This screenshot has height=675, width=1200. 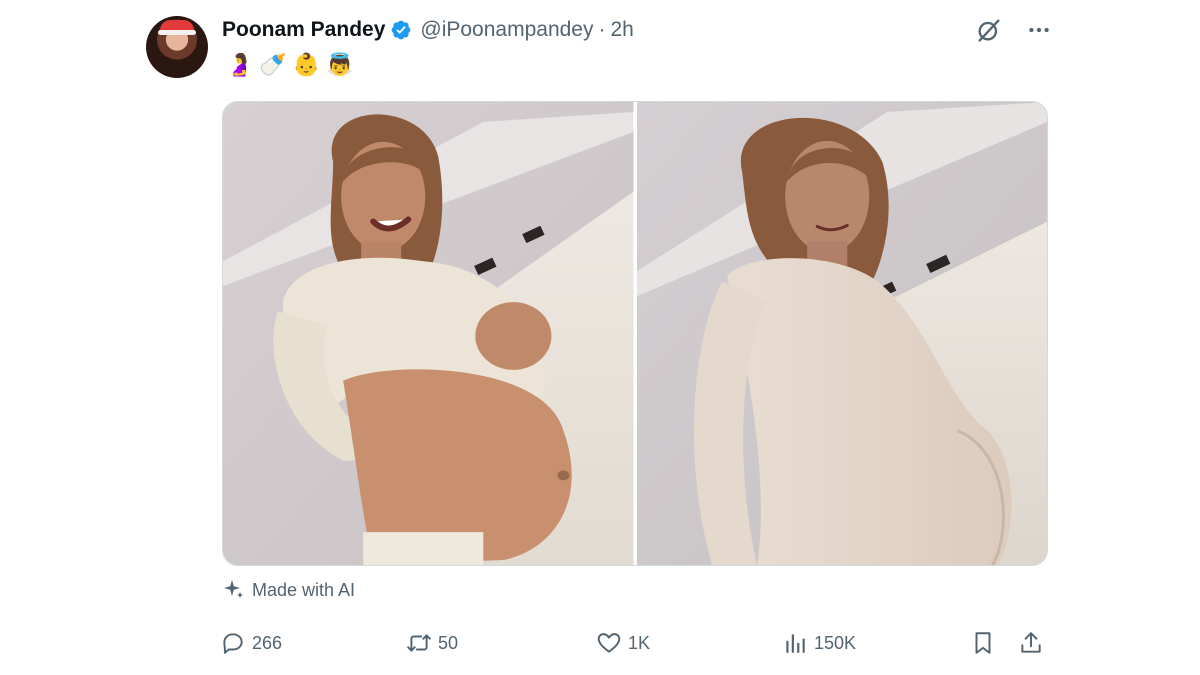 What do you see at coordinates (639, 642) in the screenshot?
I see `like-count: 1K` at bounding box center [639, 642].